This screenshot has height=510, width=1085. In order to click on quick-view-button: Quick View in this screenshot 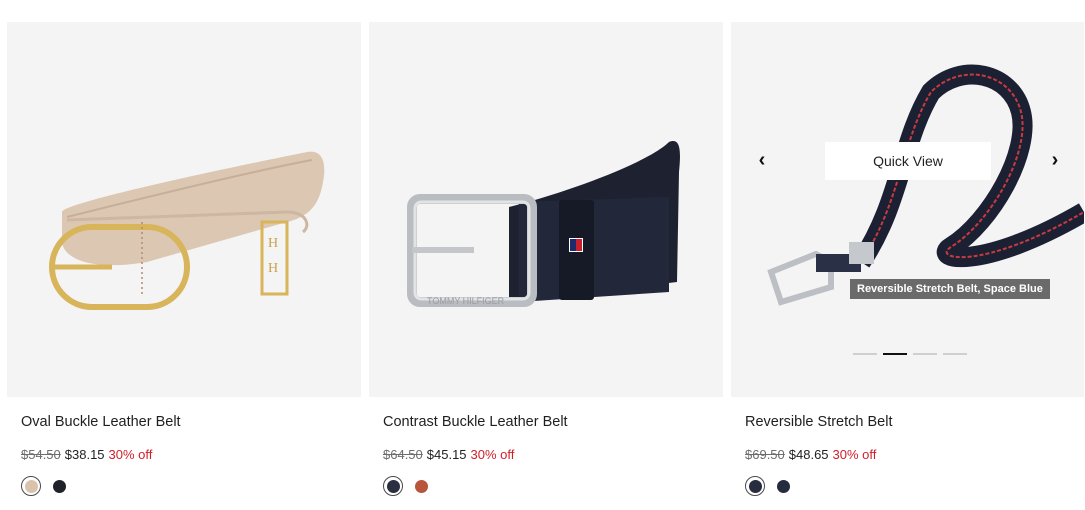, I will do `click(908, 161)`.